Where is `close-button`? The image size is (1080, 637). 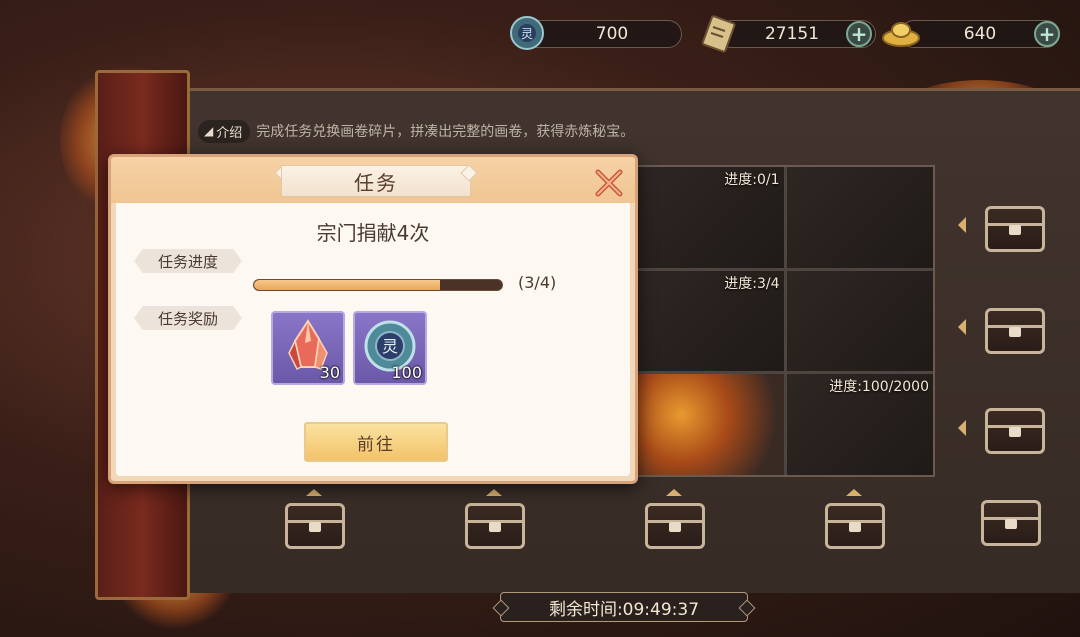 close-button is located at coordinates (609, 183).